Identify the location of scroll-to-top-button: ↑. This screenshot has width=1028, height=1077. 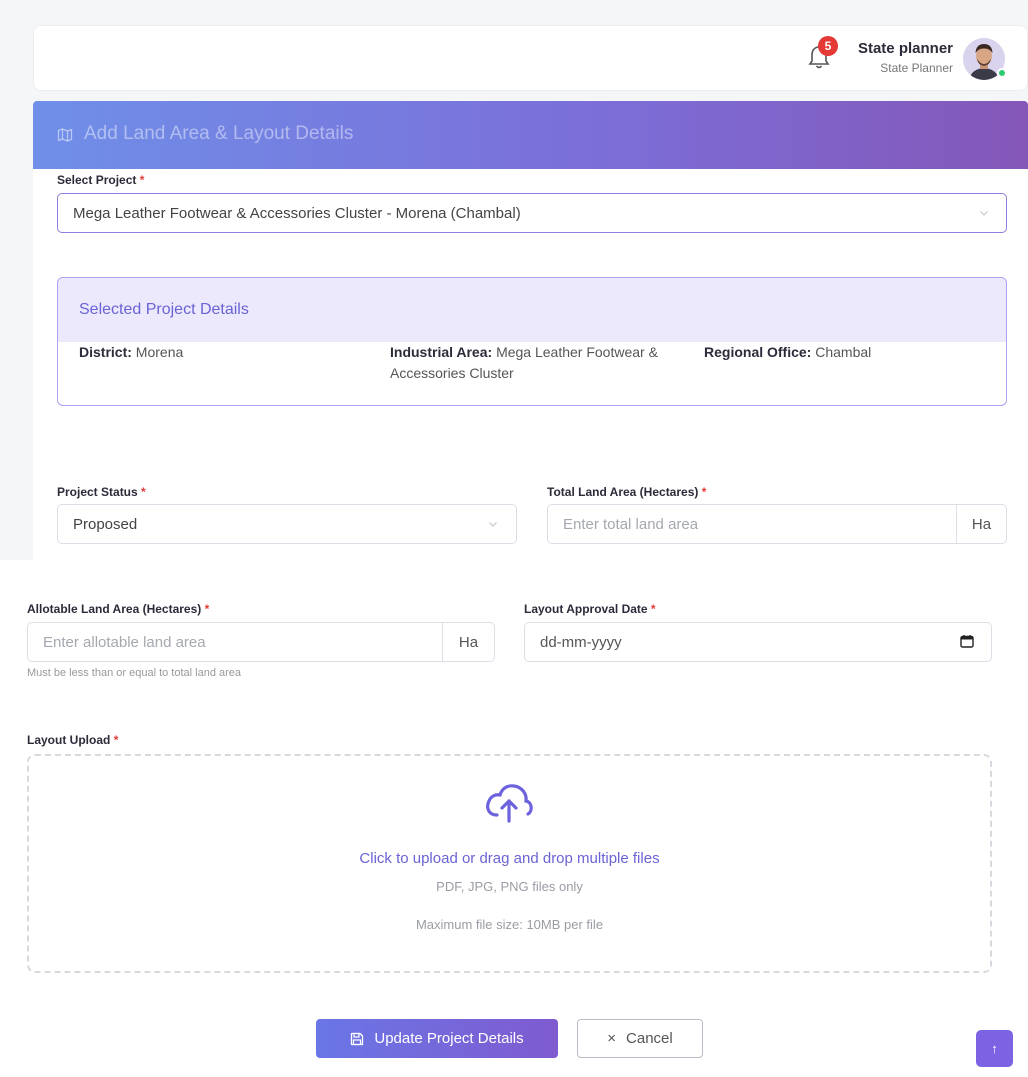
(994, 1048).